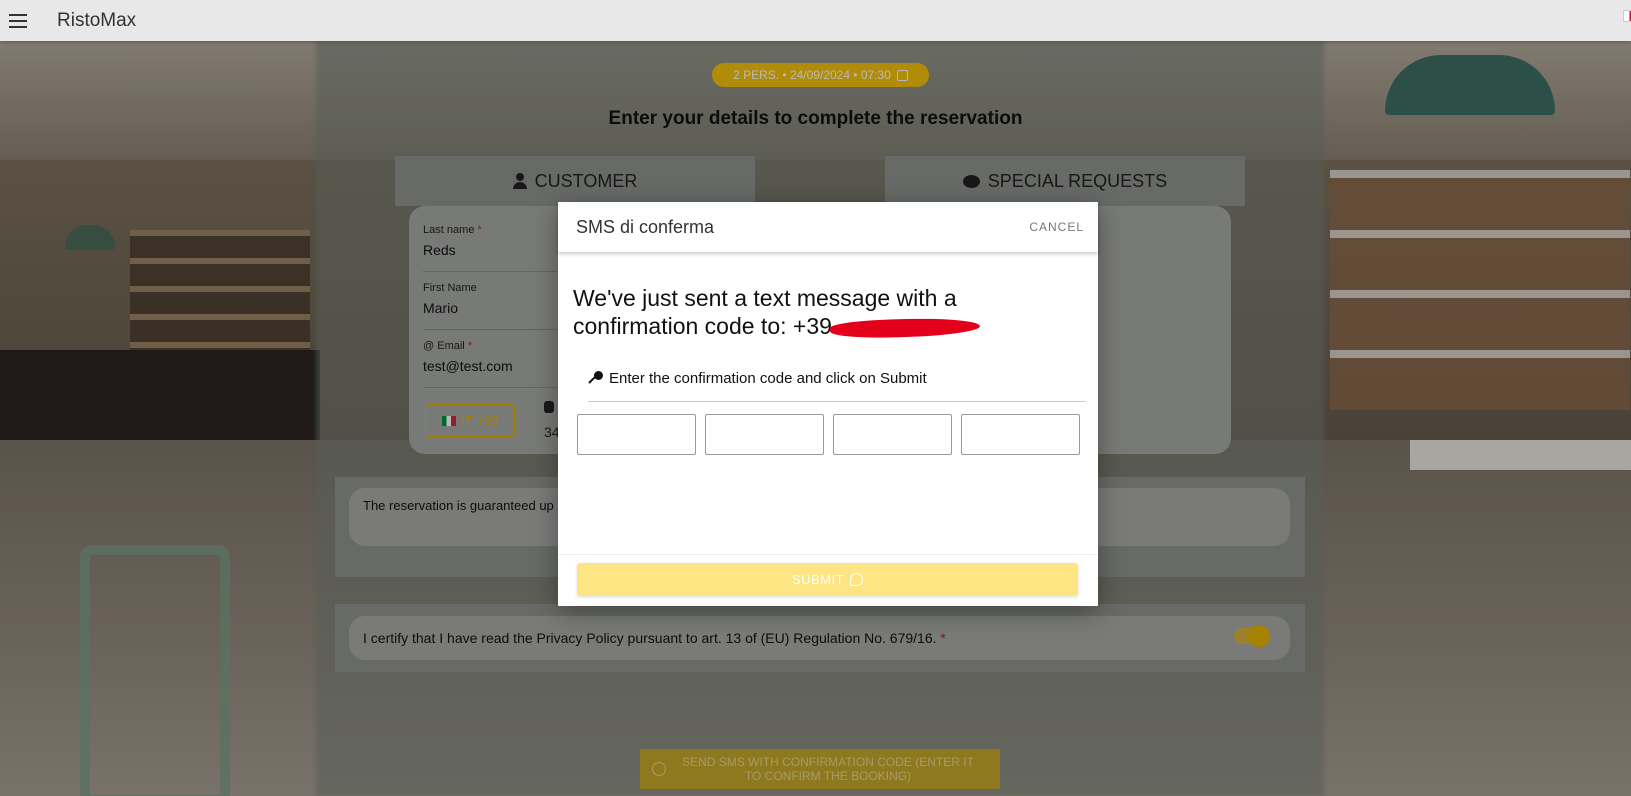 This screenshot has height=796, width=1631. I want to click on menu-icon, so click(18, 20).